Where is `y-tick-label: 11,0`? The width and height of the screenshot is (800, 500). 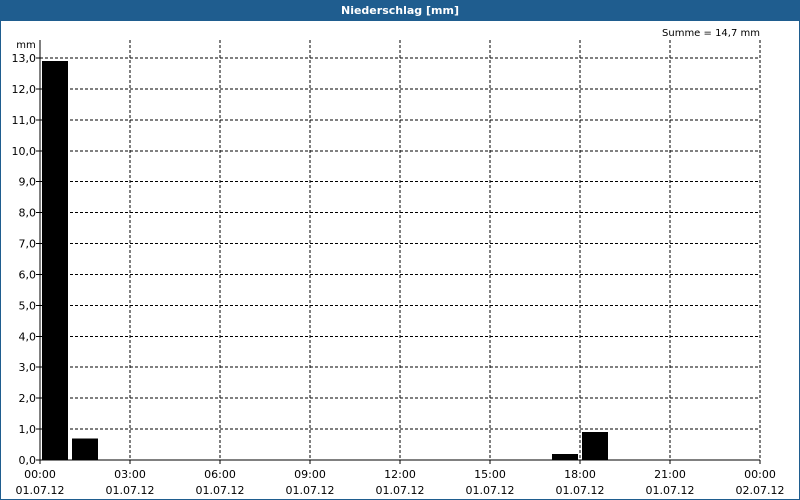
y-tick-label: 11,0 is located at coordinates (24, 120).